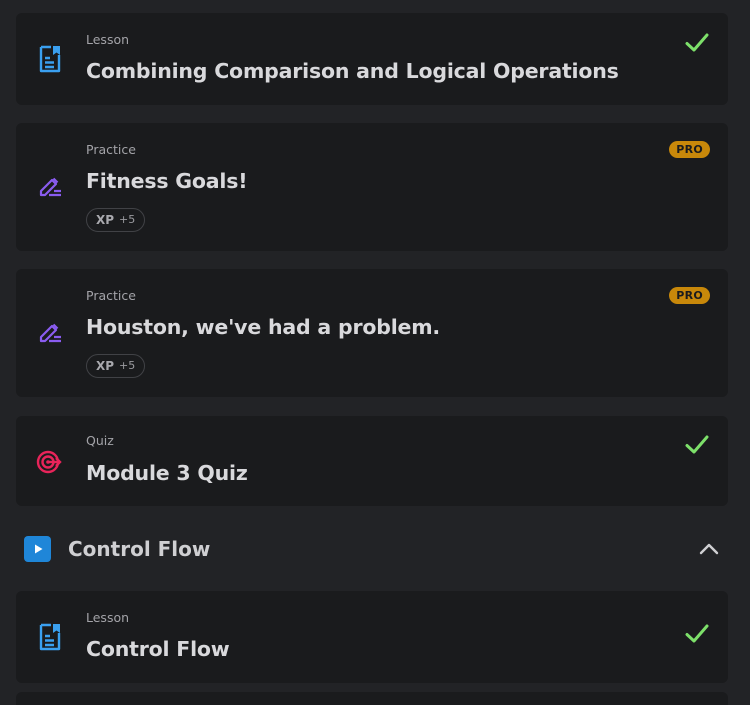 Image resolution: width=750 pixels, height=705 pixels. I want to click on item-title: Module 3 Quiz, so click(167, 473).